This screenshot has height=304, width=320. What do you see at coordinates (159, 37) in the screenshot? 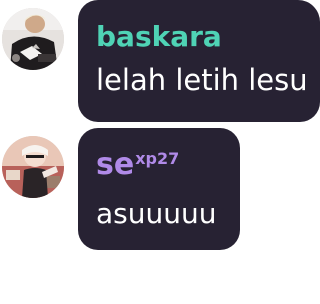
I see `username-label: baskara` at bounding box center [159, 37].